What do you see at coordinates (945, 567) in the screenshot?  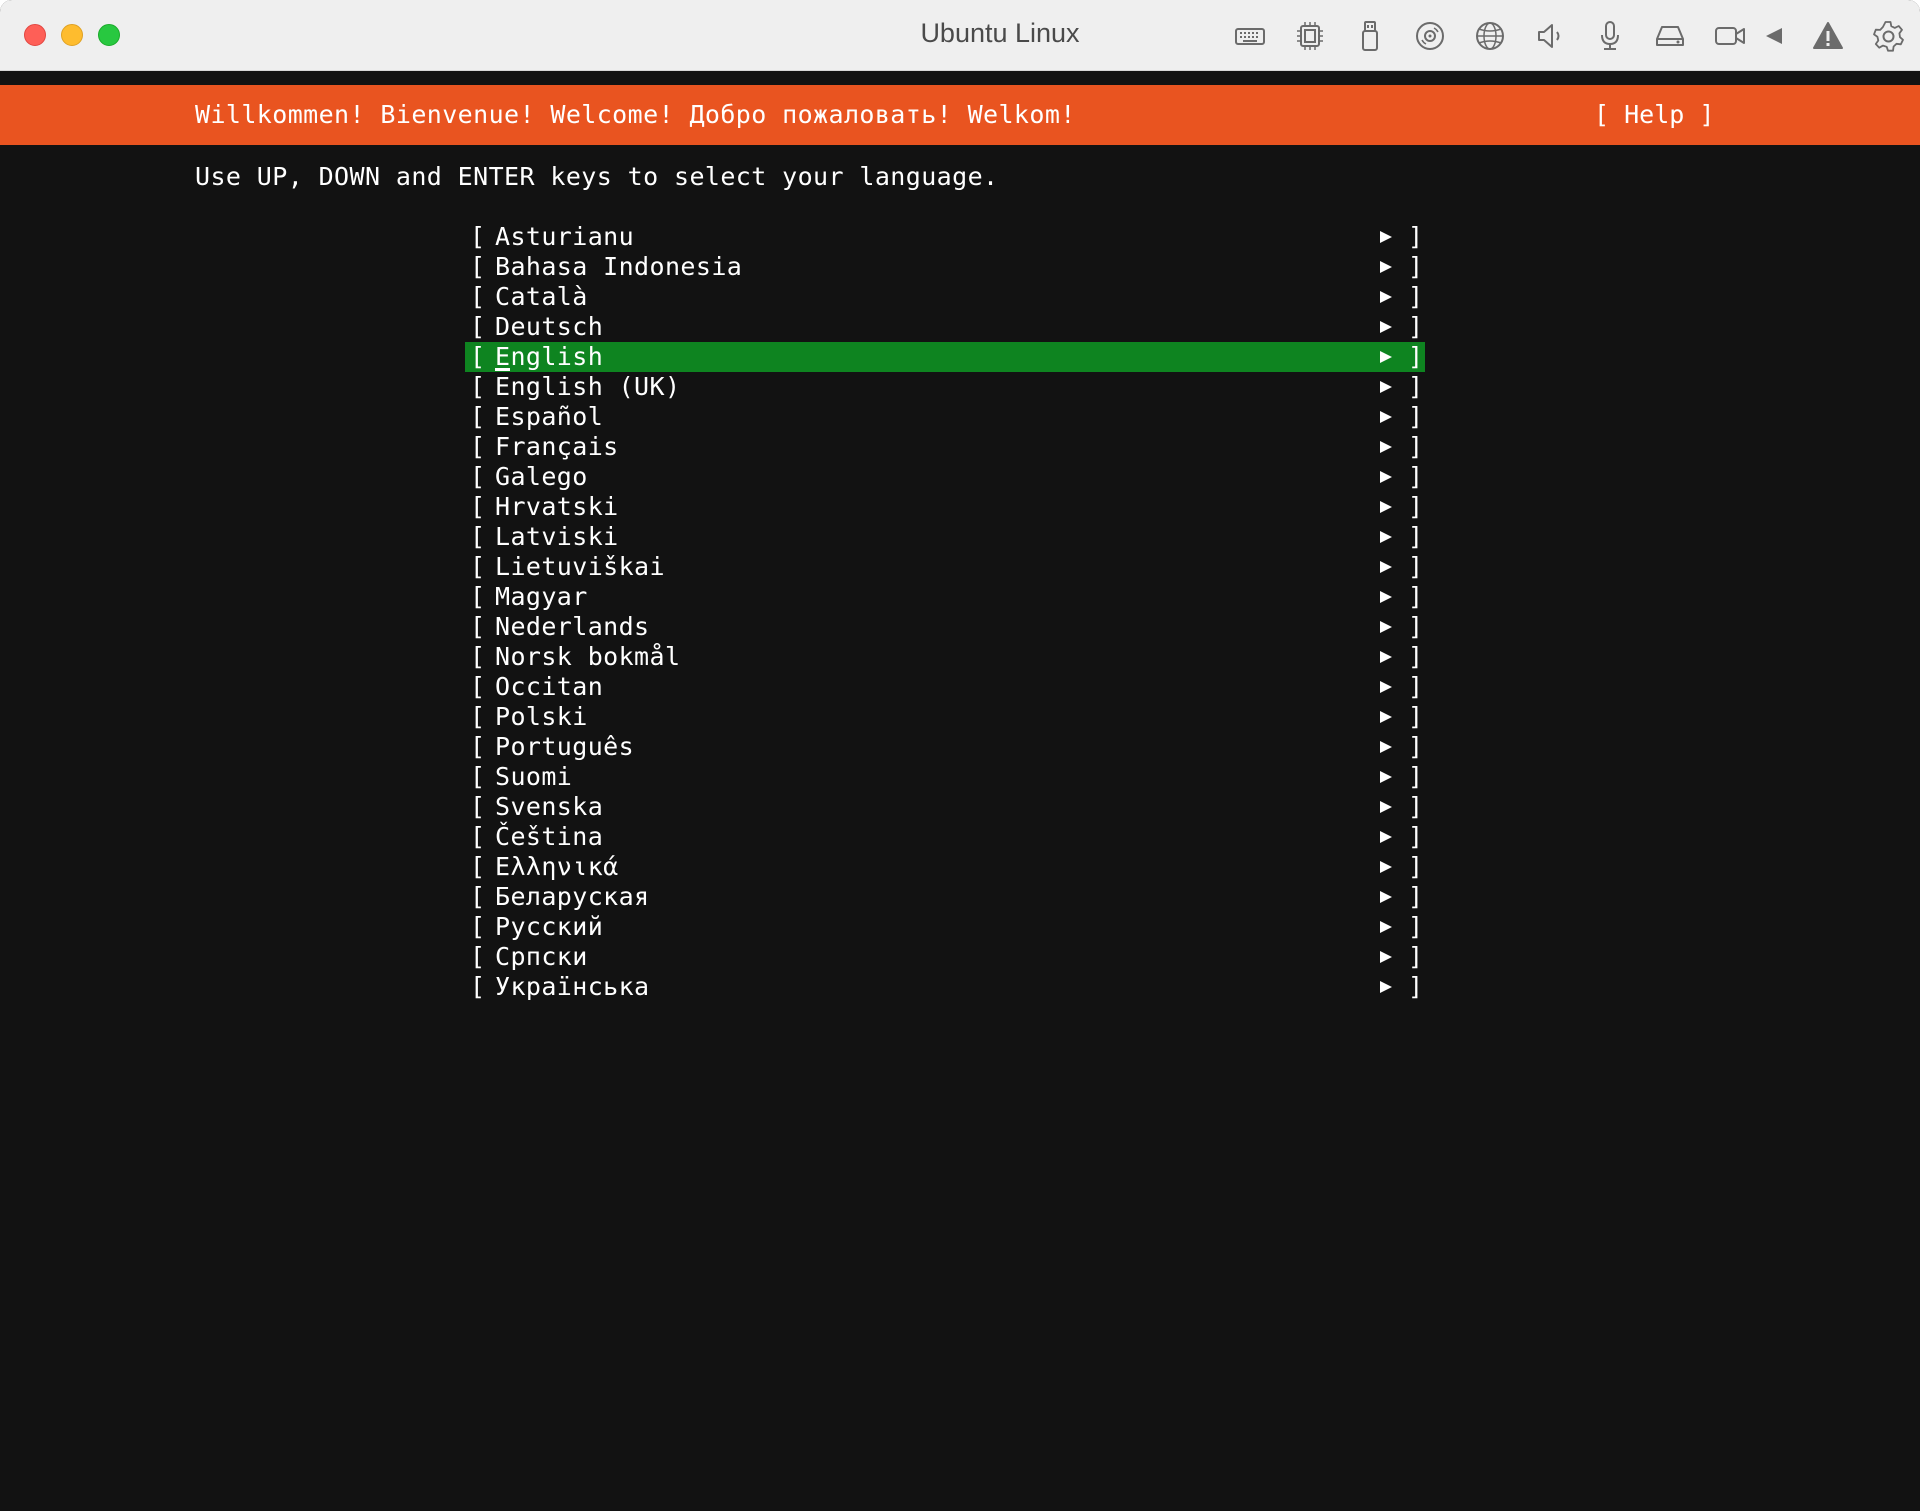 I see `language-option: [Lietuviškai]` at bounding box center [945, 567].